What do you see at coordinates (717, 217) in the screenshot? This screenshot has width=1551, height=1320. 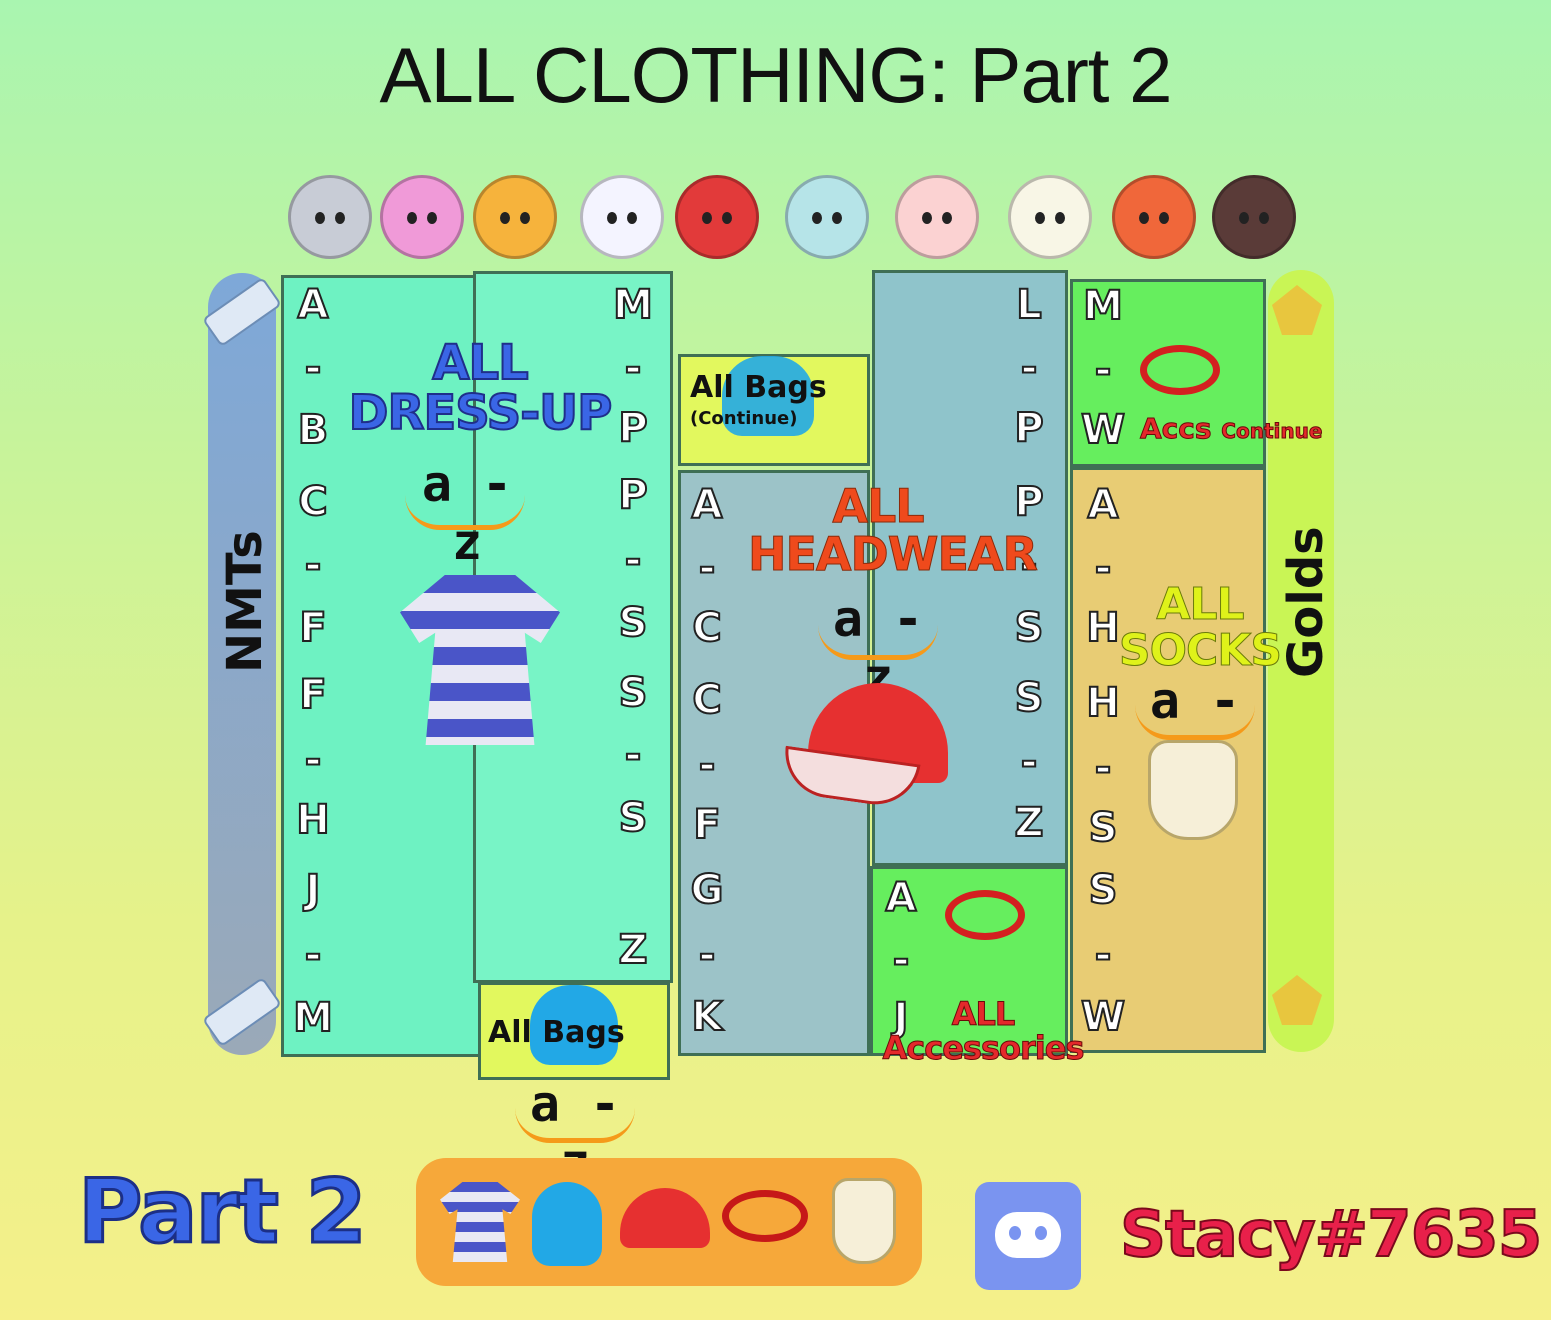 I see `bird-red-icon` at bounding box center [717, 217].